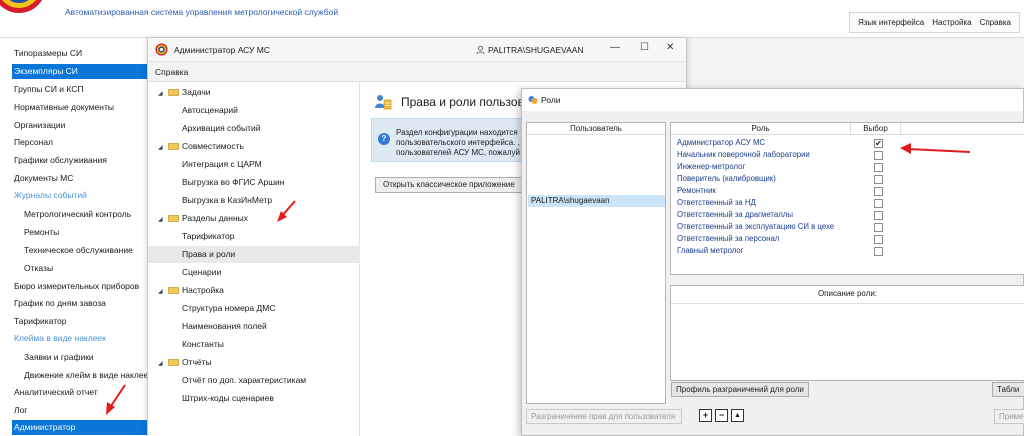 Image resolution: width=1024 pixels, height=436 pixels. I want to click on tree-item: Константы, so click(254, 344).